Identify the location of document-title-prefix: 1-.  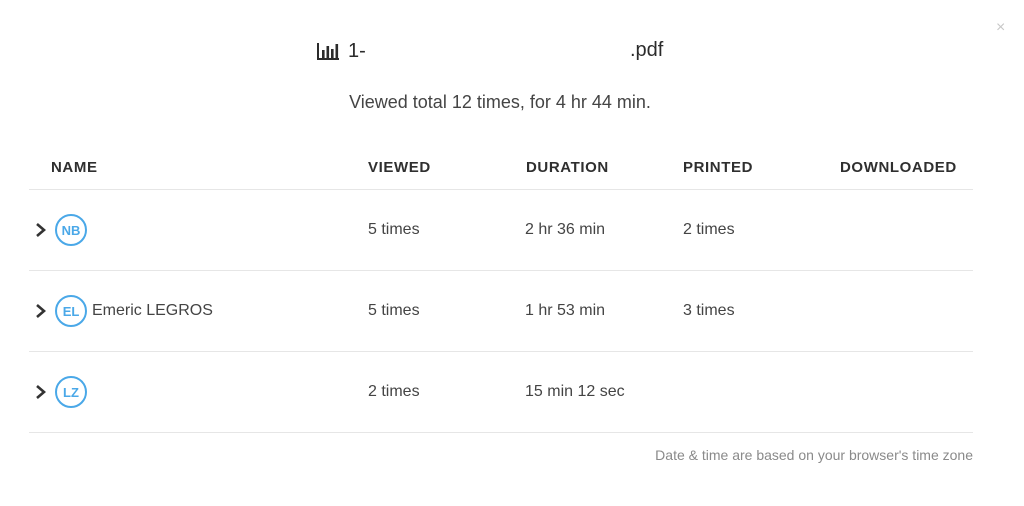
(357, 50).